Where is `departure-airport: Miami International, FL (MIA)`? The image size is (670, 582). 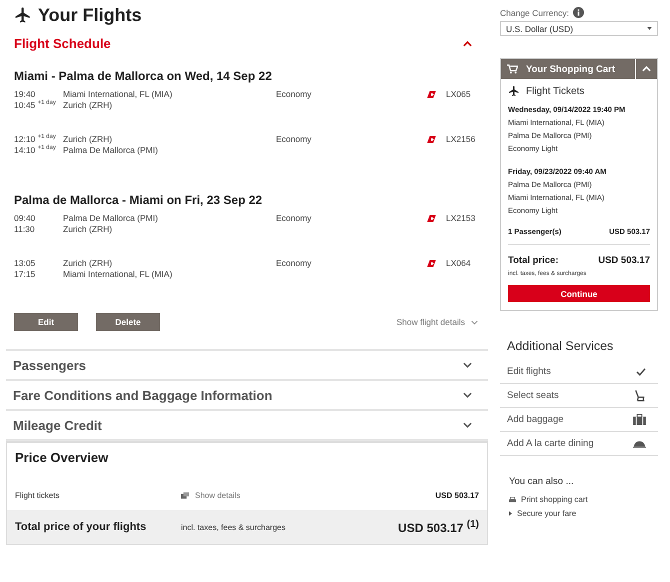 departure-airport: Miami International, FL (MIA) is located at coordinates (118, 94).